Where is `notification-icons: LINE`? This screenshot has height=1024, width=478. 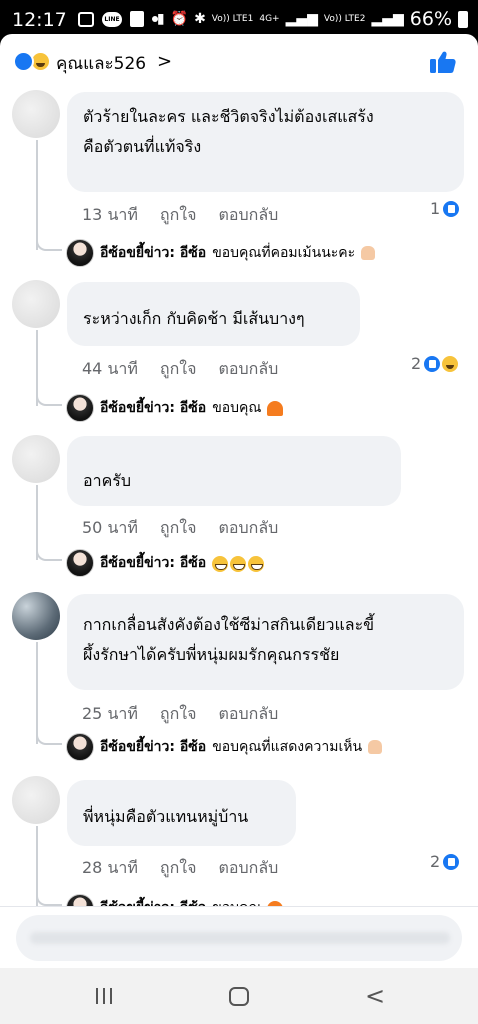
notification-icons: LINE is located at coordinates (118, 19).